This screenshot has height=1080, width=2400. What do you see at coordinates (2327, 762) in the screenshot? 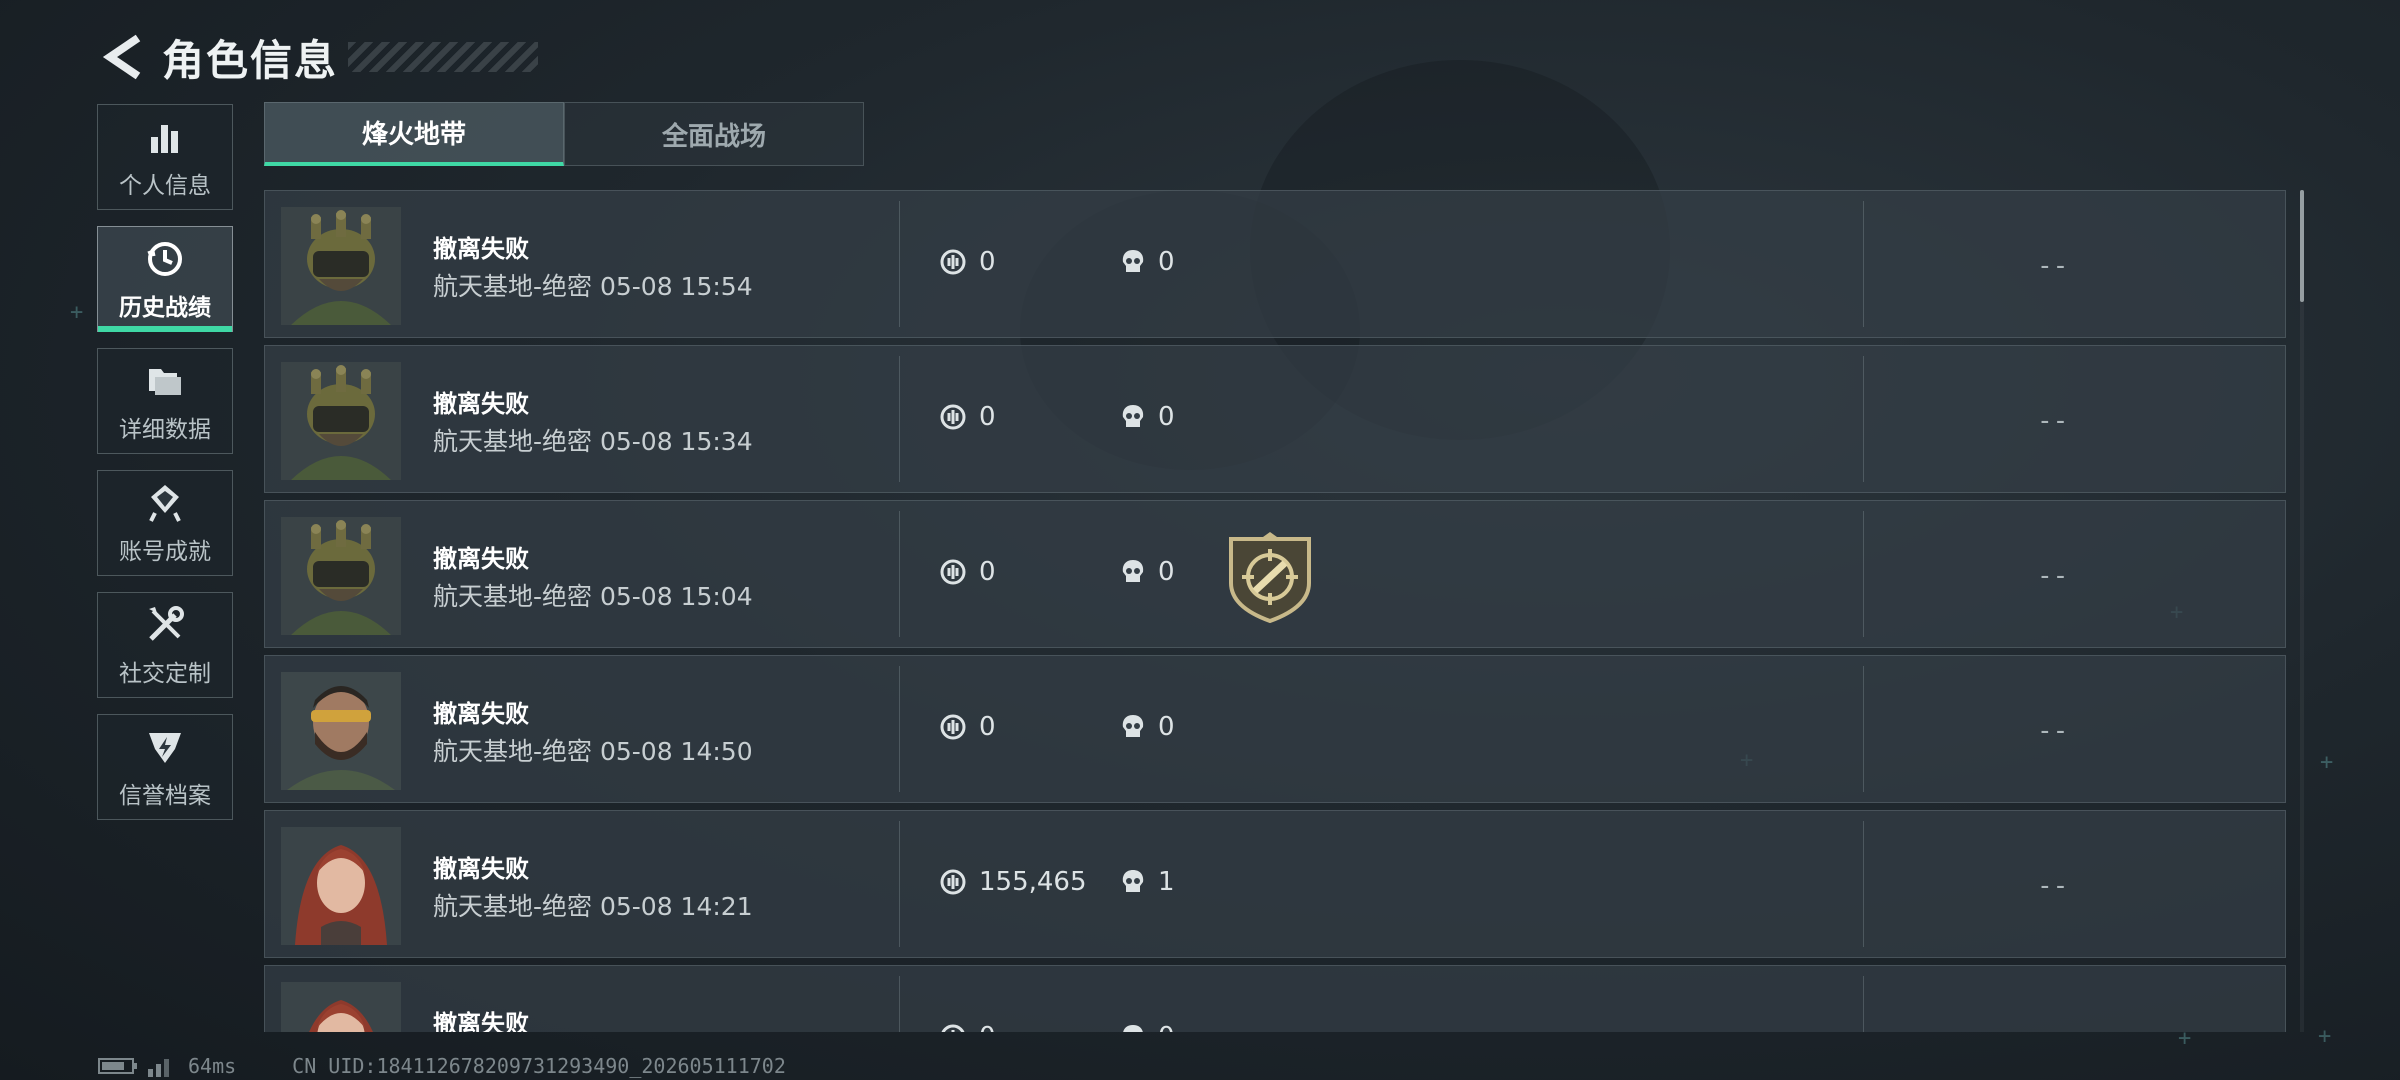
I see `background-crosshair: +` at bounding box center [2327, 762].